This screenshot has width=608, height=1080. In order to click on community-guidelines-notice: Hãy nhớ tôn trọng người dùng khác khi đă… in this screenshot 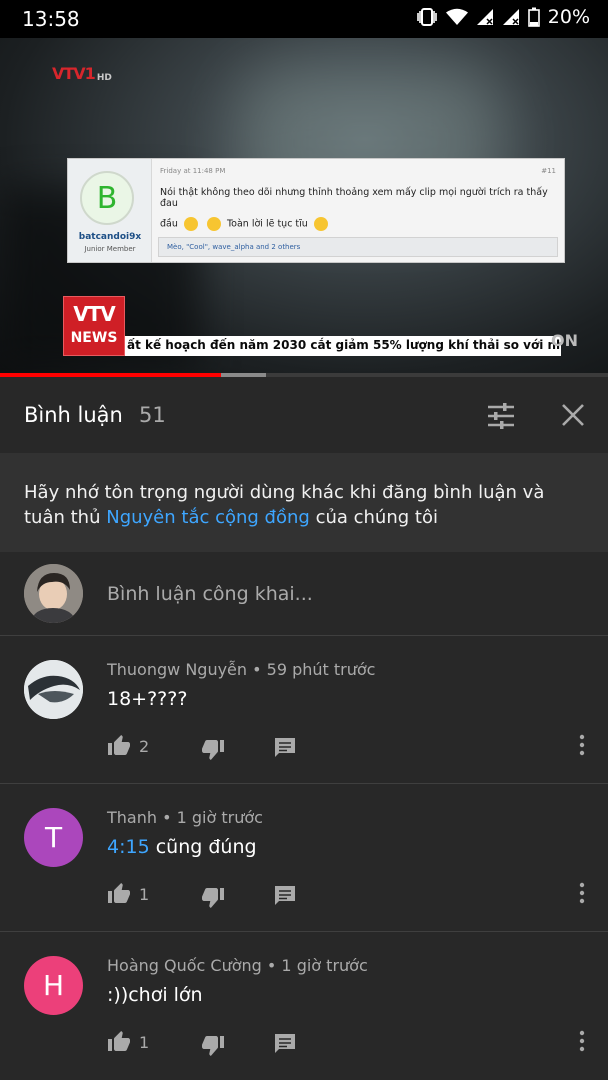, I will do `click(304, 502)`.